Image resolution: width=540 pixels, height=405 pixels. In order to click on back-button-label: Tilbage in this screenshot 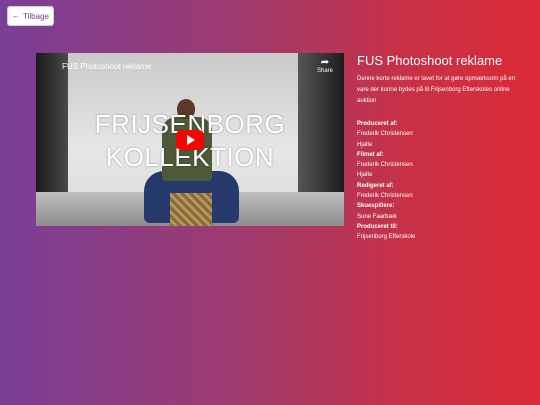, I will do `click(36, 16)`.